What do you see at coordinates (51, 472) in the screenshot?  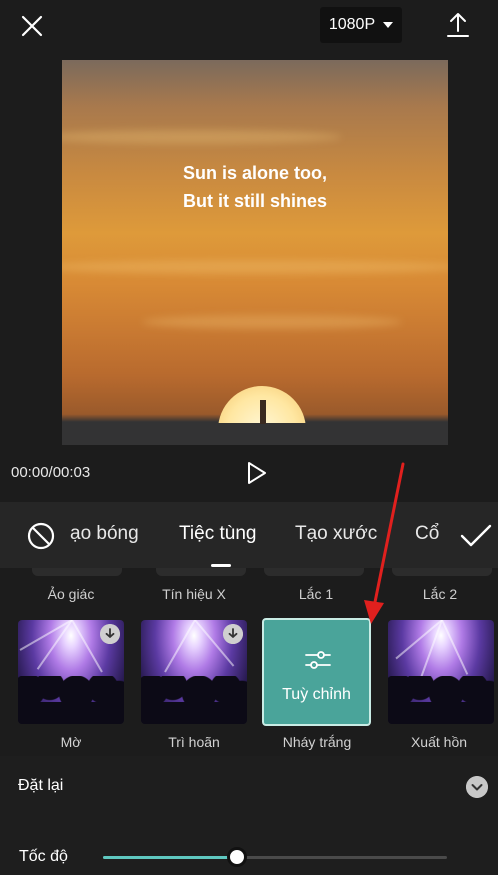 I see `timecode: 00:00/00:03` at bounding box center [51, 472].